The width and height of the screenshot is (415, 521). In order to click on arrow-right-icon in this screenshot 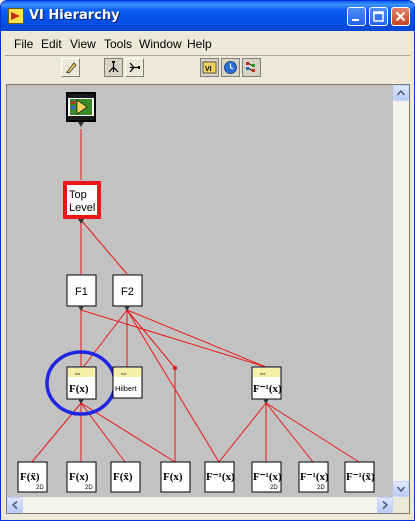, I will do `click(385, 505)`.